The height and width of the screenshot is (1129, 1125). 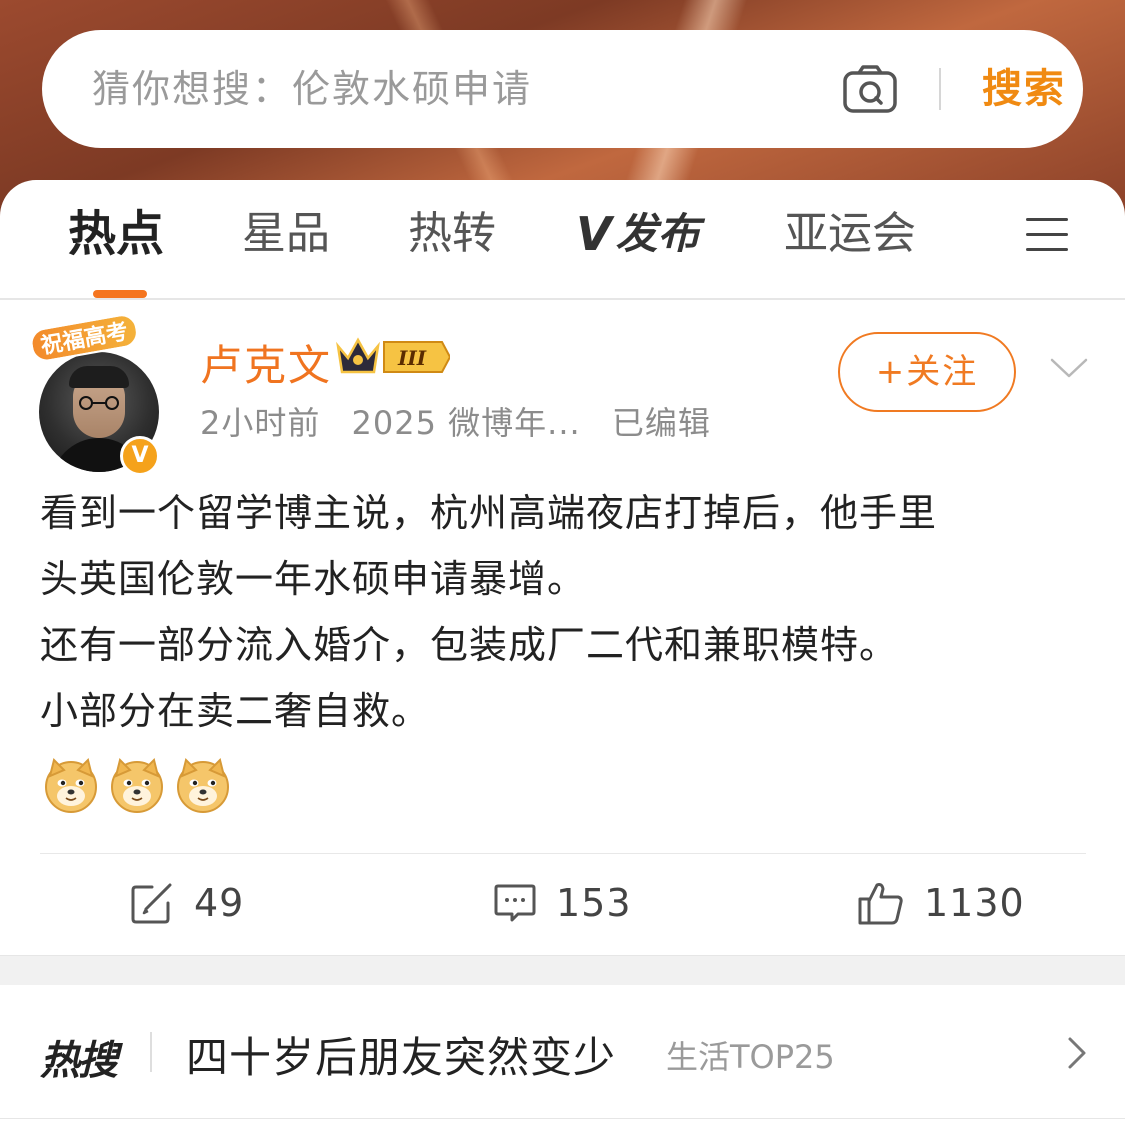 What do you see at coordinates (96, 393) in the screenshot?
I see `avatar: 祝福高考 V` at bounding box center [96, 393].